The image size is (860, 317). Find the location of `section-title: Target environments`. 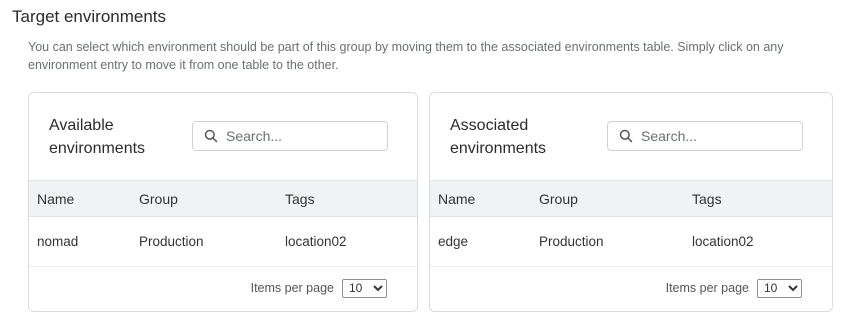

section-title: Target environments is located at coordinates (89, 16).